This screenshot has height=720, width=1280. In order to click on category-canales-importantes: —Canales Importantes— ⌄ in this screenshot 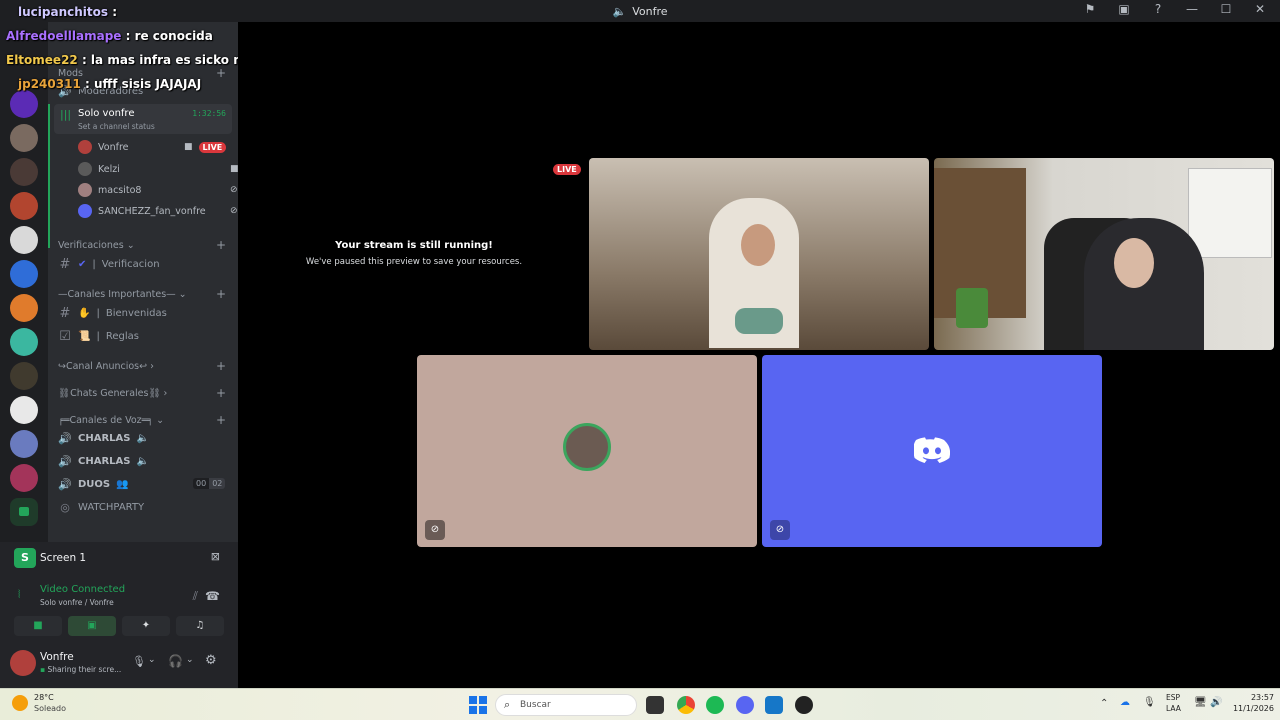, I will do `click(122, 294)`.